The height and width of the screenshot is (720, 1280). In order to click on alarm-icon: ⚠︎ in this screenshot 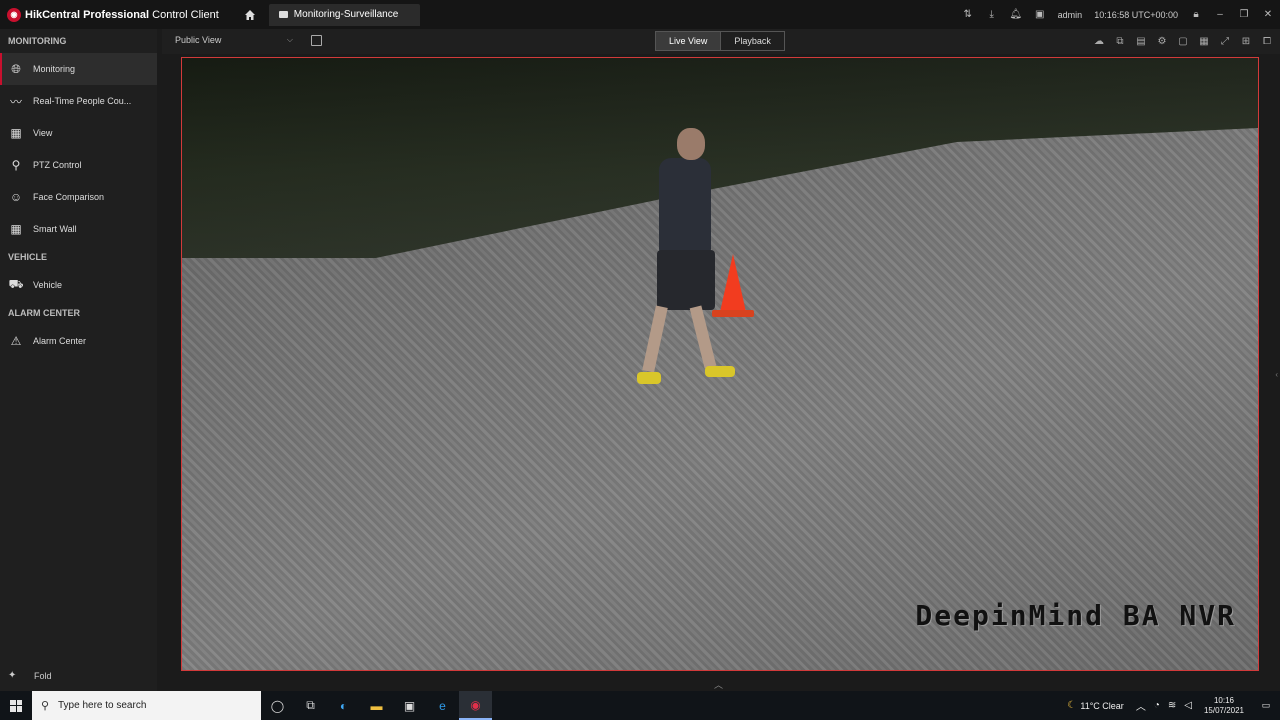, I will do `click(16, 341)`.